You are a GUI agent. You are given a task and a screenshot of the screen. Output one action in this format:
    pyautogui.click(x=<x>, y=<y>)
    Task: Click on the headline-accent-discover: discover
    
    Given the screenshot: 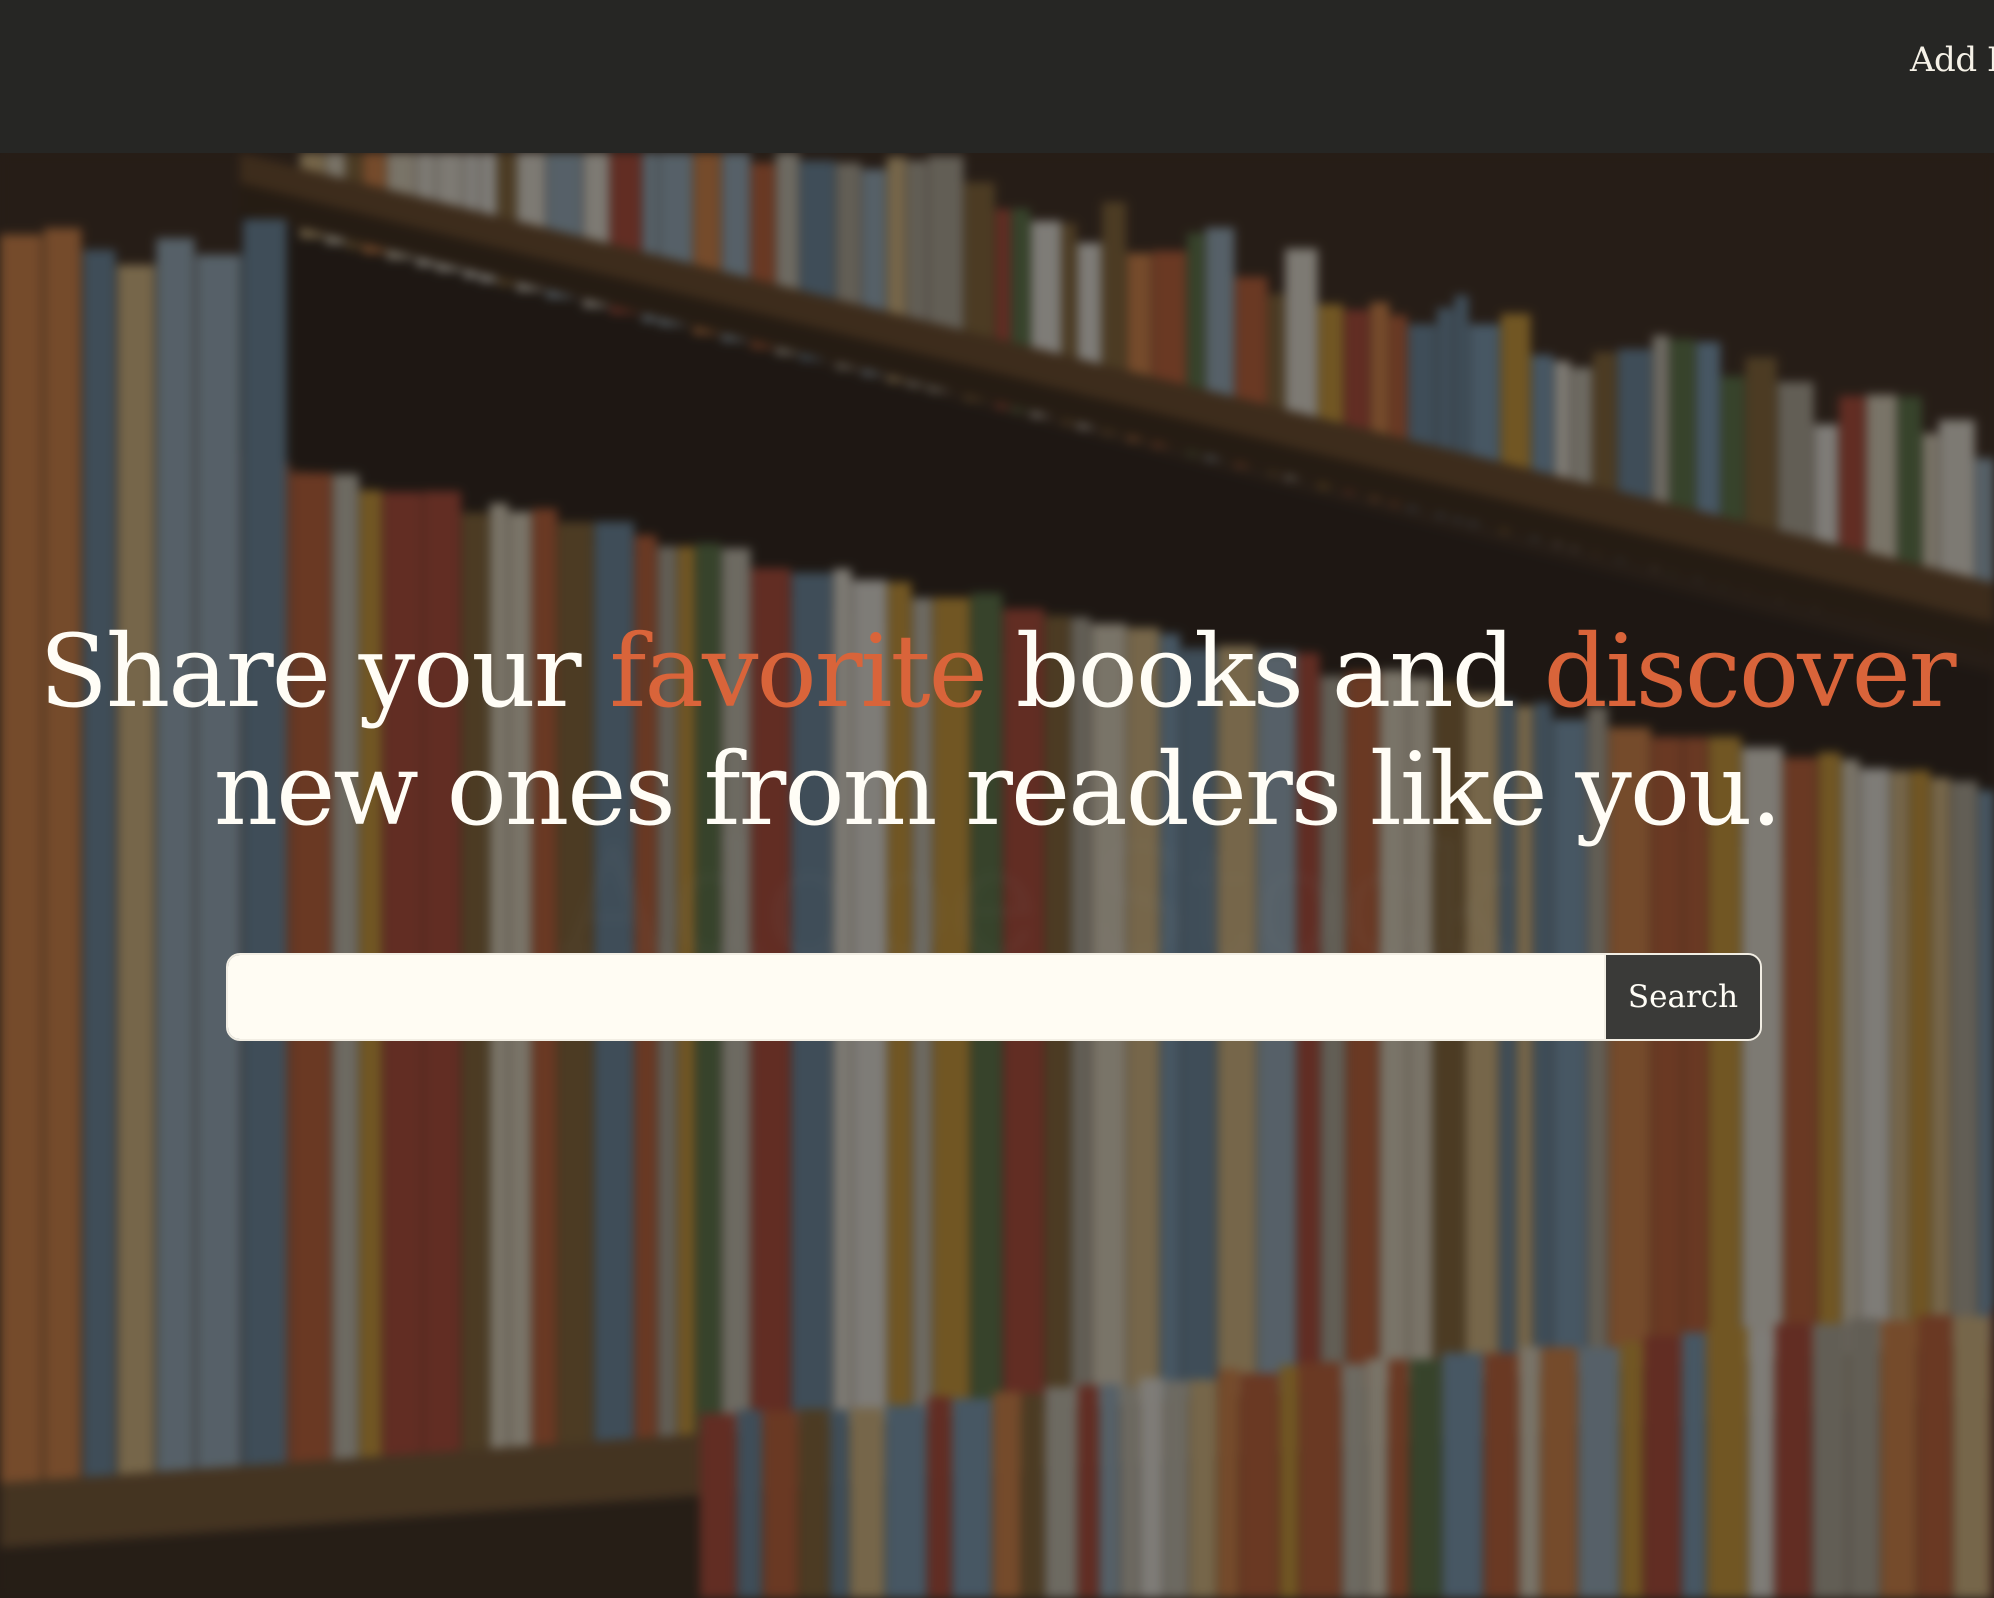 What is the action you would take?
    pyautogui.click(x=1750, y=671)
    